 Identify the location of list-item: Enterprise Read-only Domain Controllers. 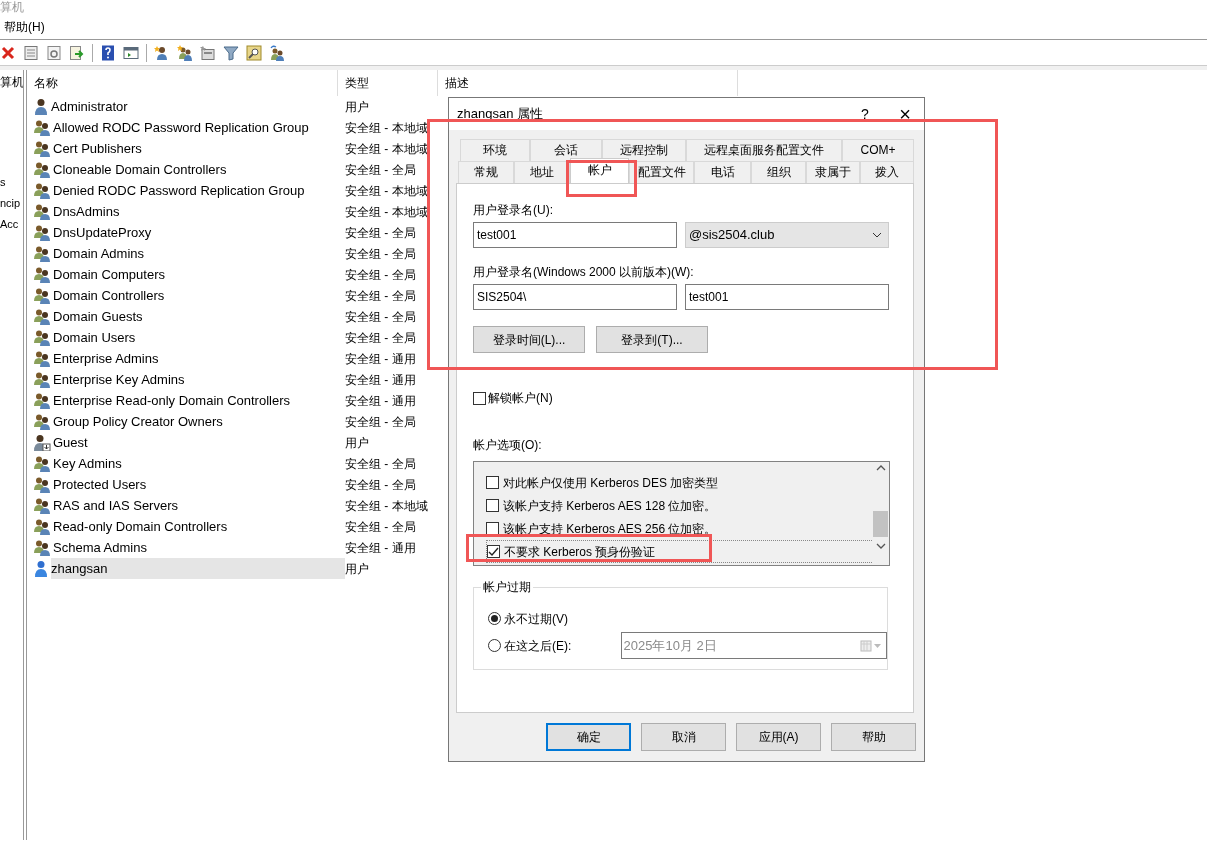
(173, 400).